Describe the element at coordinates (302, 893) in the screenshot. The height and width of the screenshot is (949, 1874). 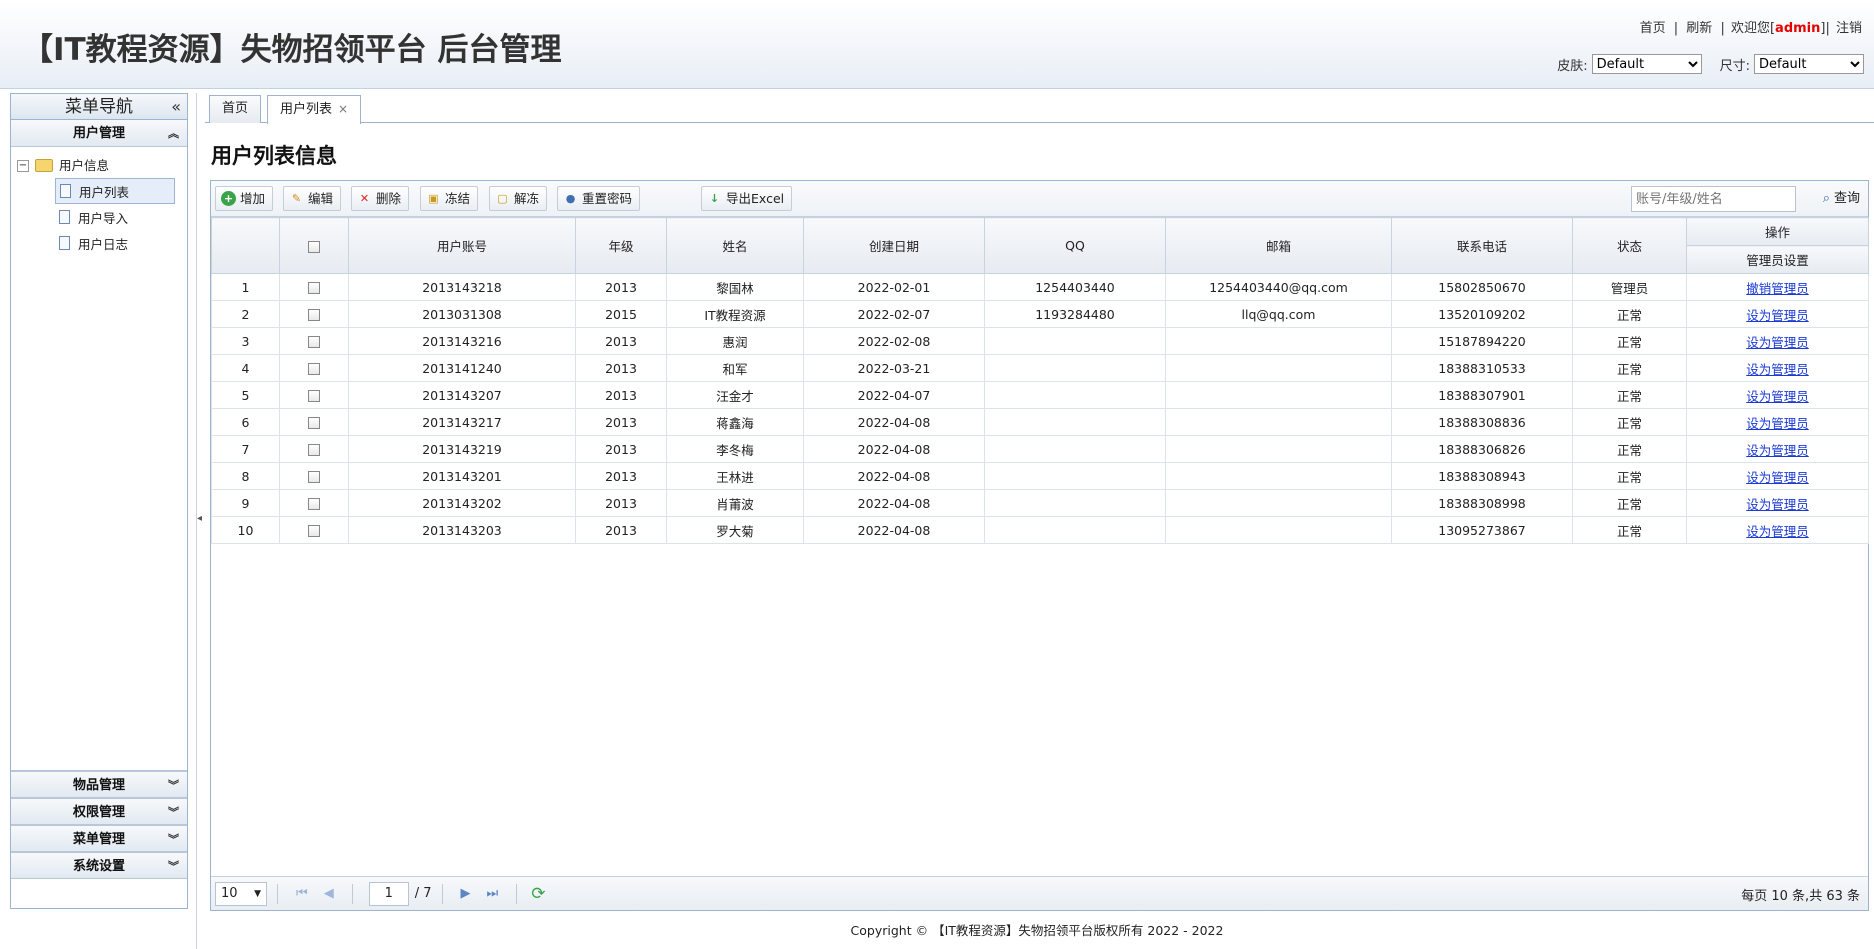
I see `first-page-icon: ⏮` at that location.